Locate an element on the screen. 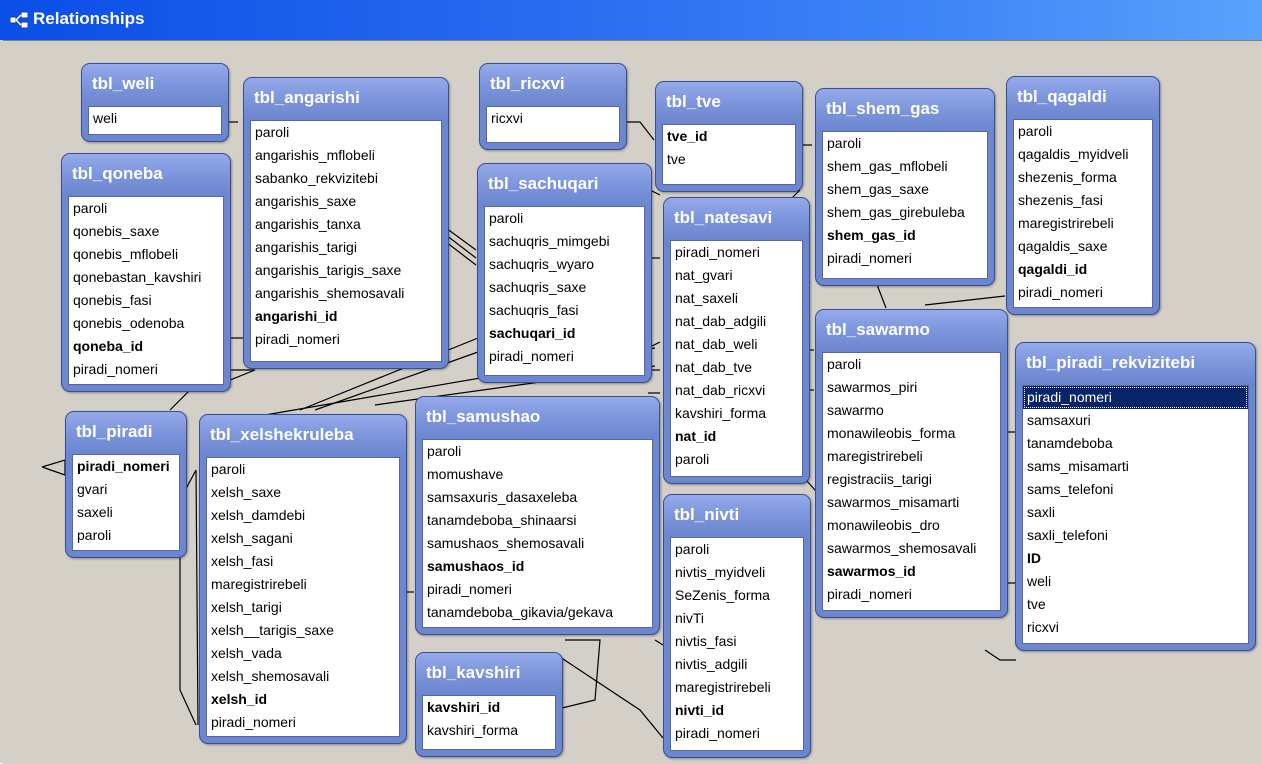 The height and width of the screenshot is (764, 1262). field-item: registraciis_tarigi is located at coordinates (911, 479).